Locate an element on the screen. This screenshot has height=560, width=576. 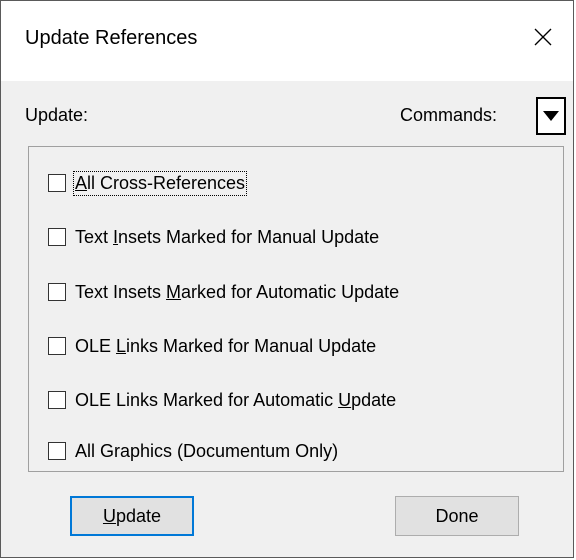
title-bar: Update References is located at coordinates (287, 41).